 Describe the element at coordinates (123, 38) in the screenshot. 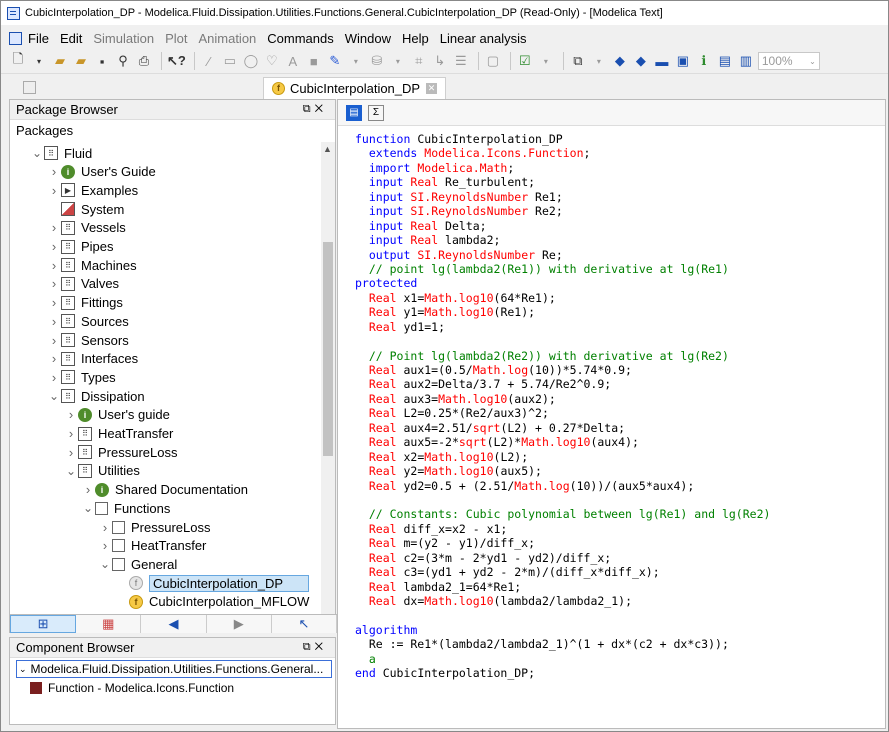

I see `menu-simulation: Simulation` at that location.